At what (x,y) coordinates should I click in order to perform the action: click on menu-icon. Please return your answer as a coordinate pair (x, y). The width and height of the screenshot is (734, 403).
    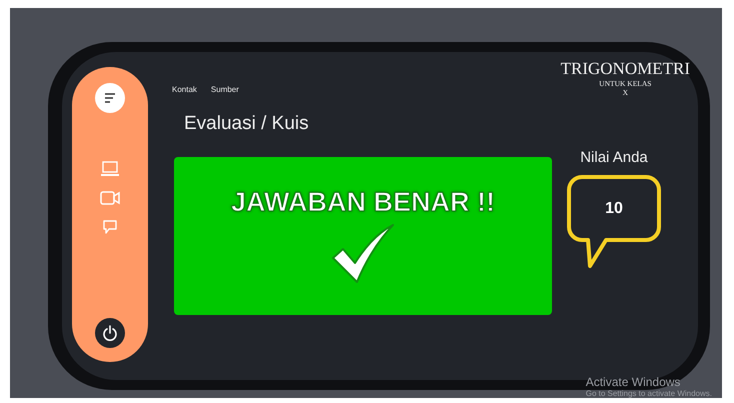
    Looking at the image, I should click on (110, 98).